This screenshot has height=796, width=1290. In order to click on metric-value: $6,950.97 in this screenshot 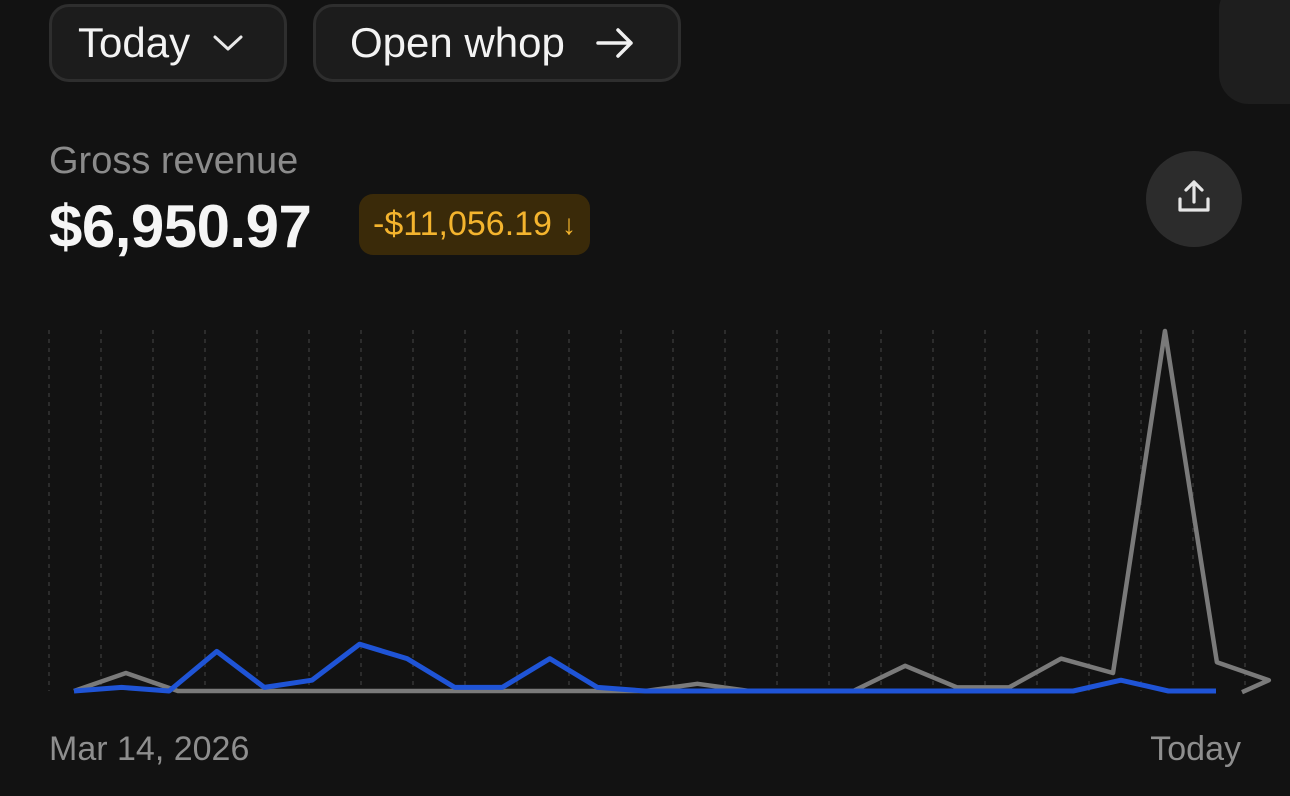, I will do `click(180, 226)`.